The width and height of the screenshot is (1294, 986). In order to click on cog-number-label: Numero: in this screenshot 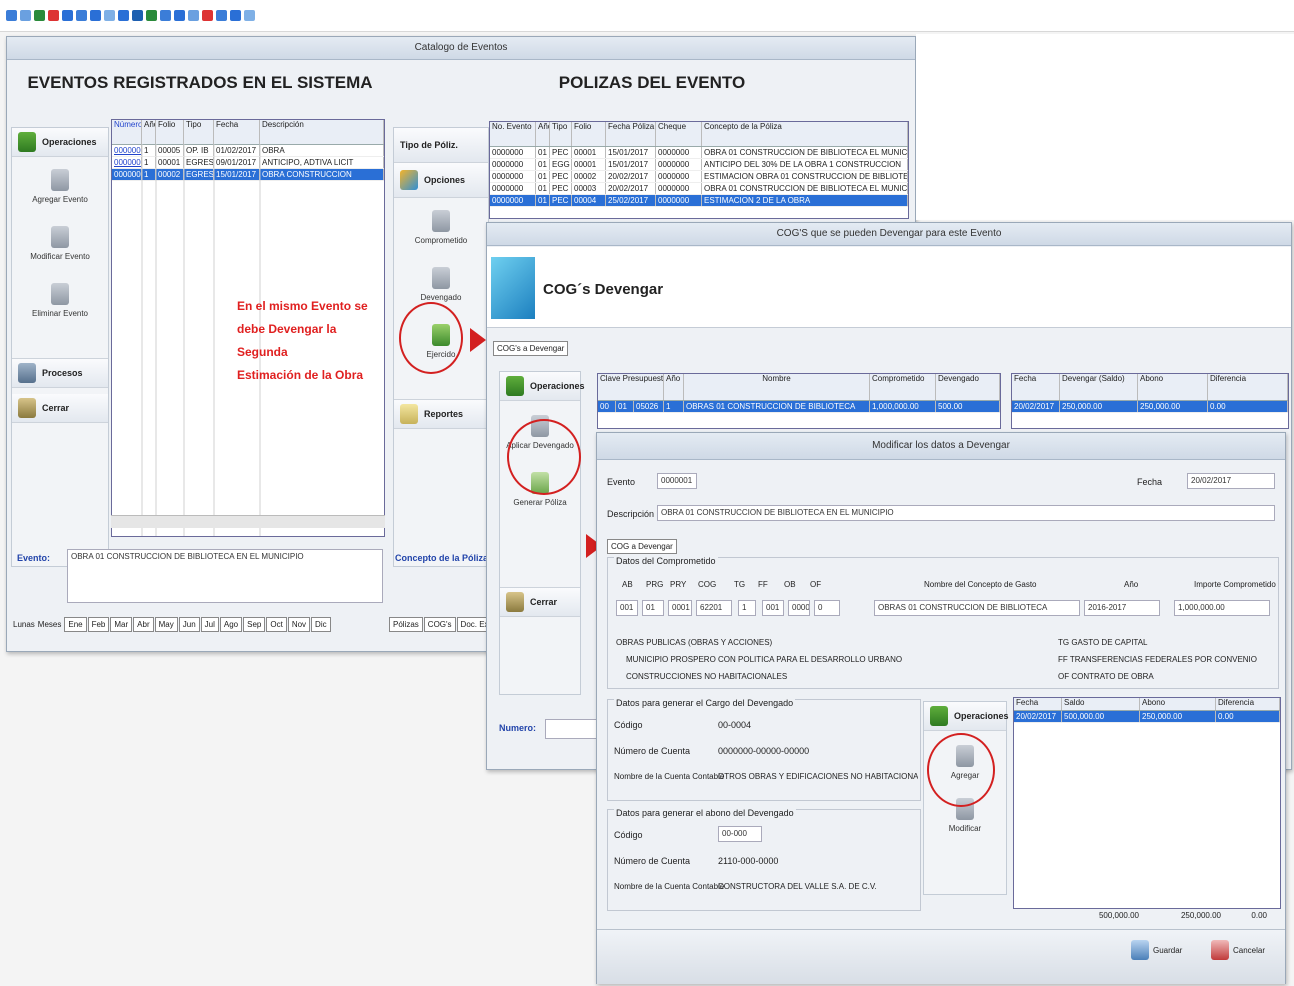, I will do `click(518, 728)`.